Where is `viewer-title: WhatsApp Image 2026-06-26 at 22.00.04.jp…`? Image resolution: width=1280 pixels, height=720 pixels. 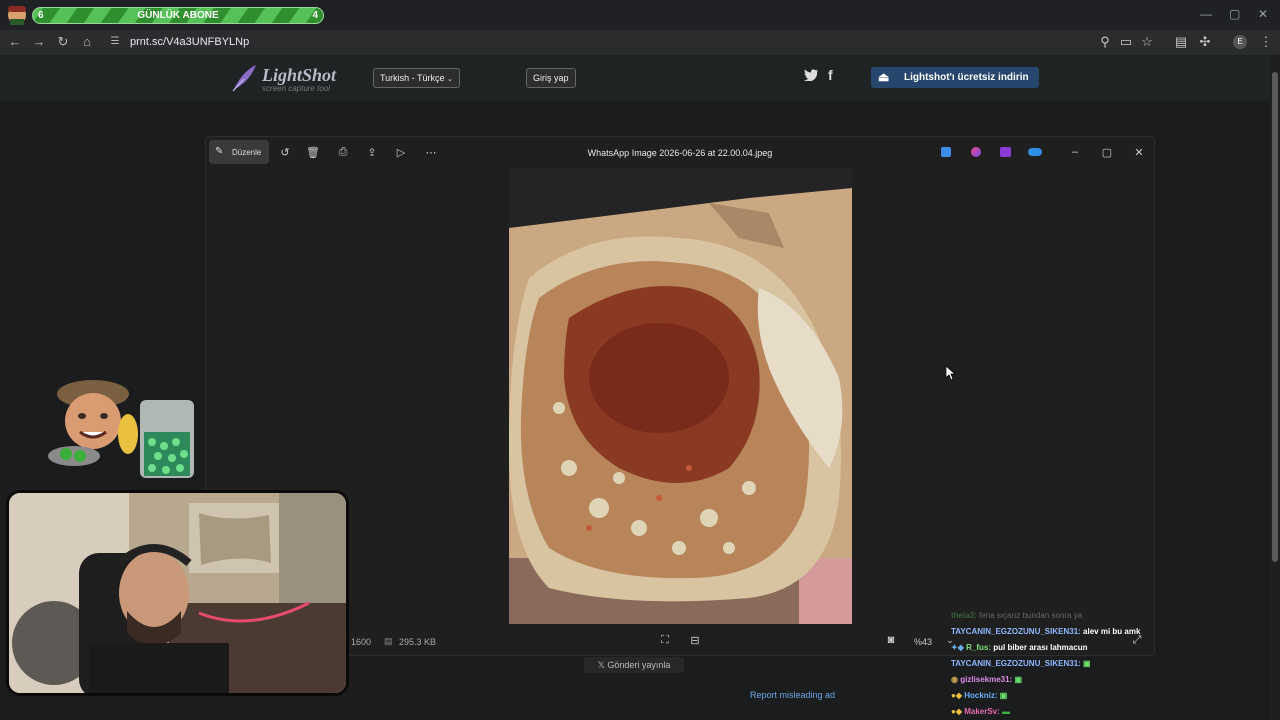
viewer-title: WhatsApp Image 2026-06-26 at 22.00.04.jp… is located at coordinates (680, 153).